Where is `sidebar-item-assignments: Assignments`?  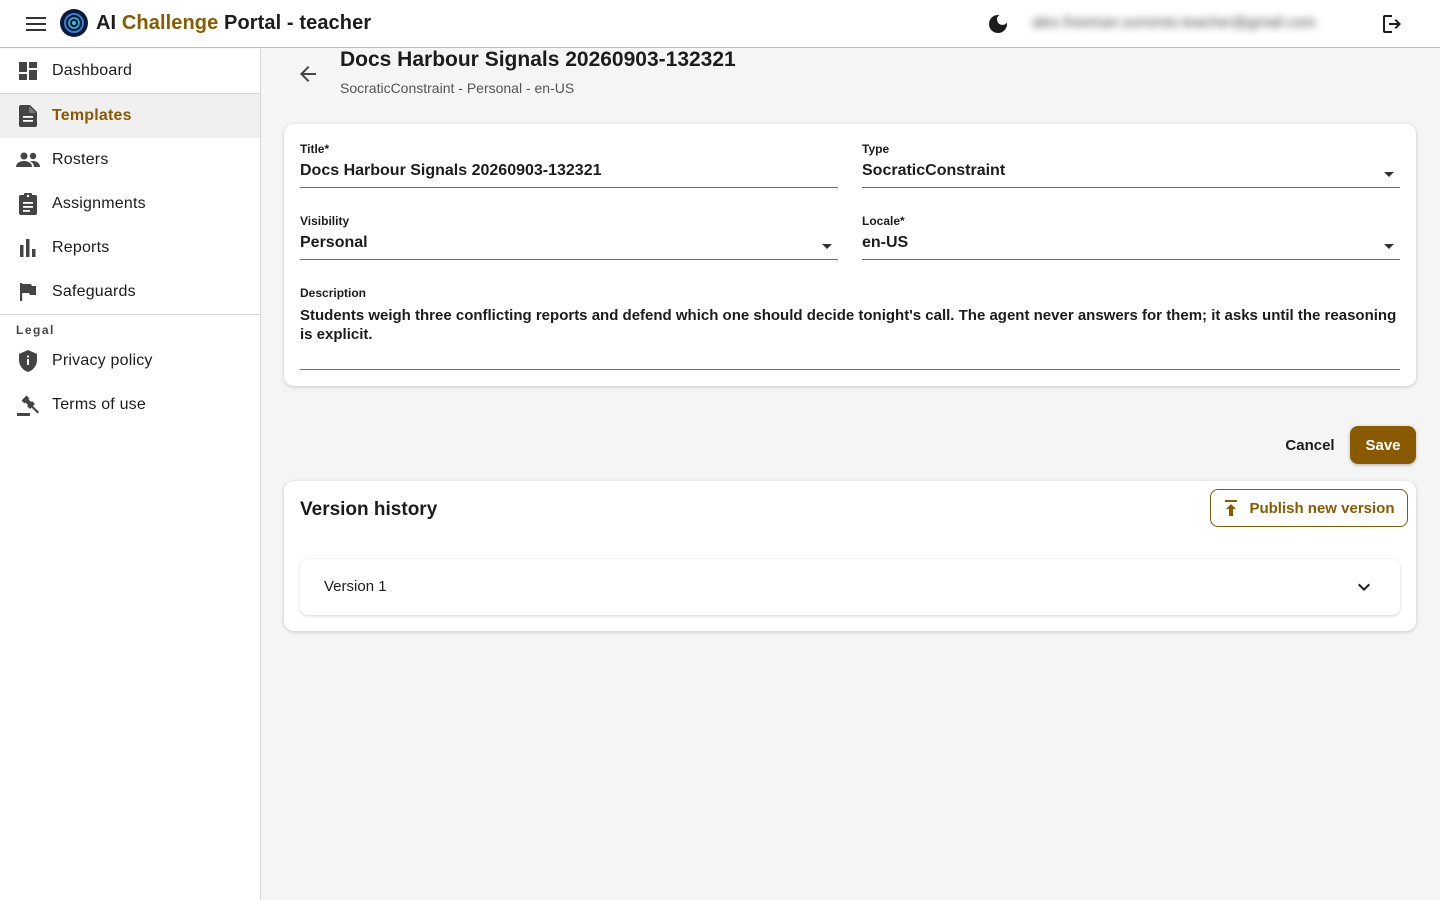 sidebar-item-assignments: Assignments is located at coordinates (130, 204).